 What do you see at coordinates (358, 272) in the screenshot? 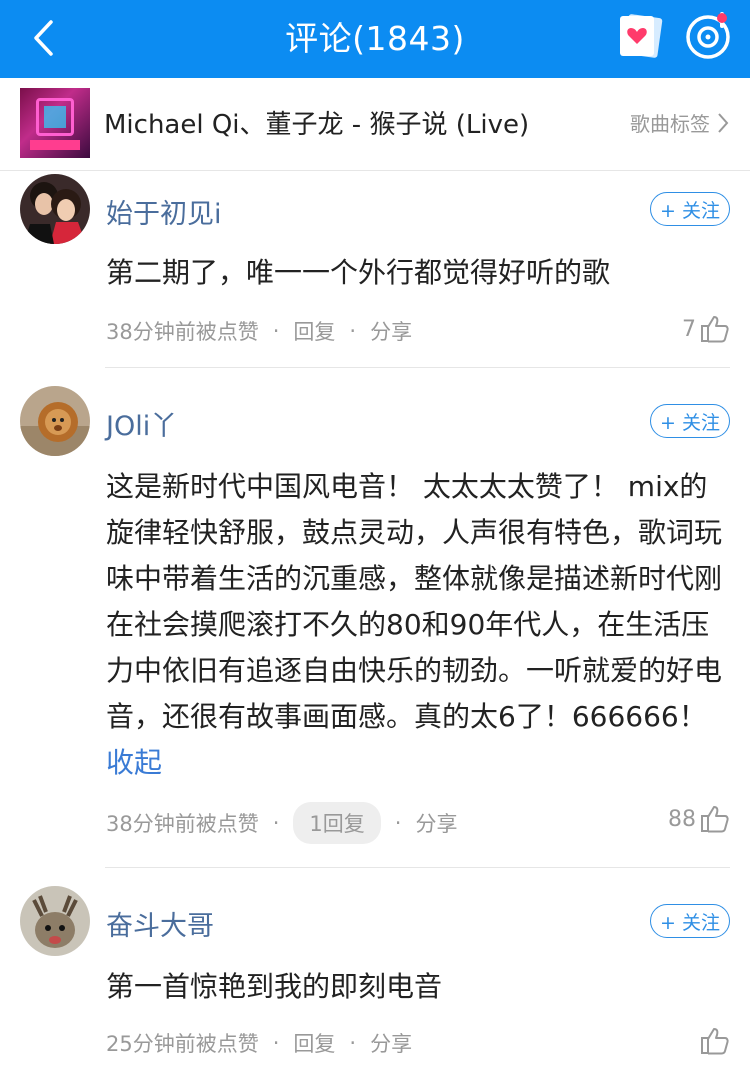
I see `comment-text: 第二期了，唯一一个外行都觉得好听的歌` at bounding box center [358, 272].